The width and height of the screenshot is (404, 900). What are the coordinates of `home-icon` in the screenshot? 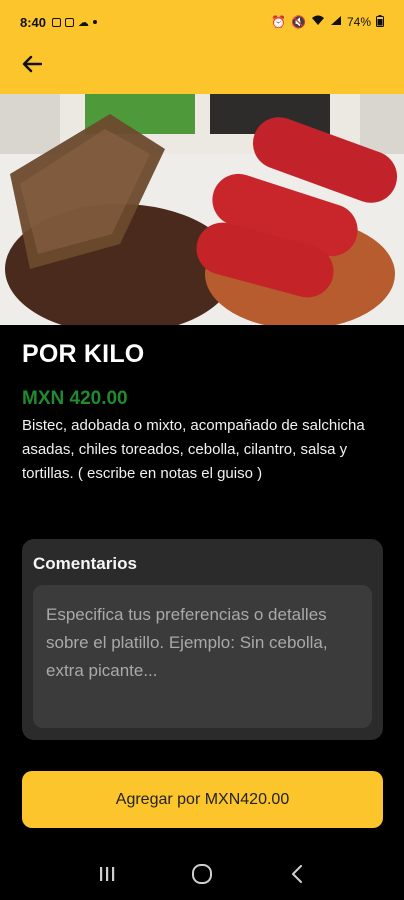 It's located at (201, 874).